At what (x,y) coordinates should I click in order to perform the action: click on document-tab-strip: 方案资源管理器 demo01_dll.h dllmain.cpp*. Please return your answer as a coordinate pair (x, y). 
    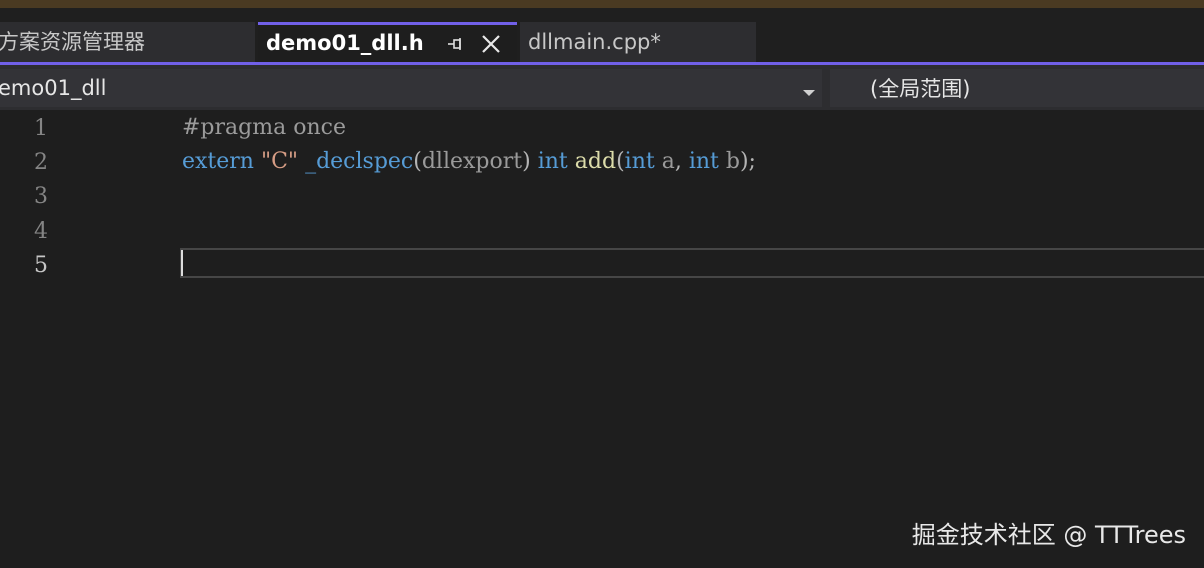
    Looking at the image, I should click on (602, 35).